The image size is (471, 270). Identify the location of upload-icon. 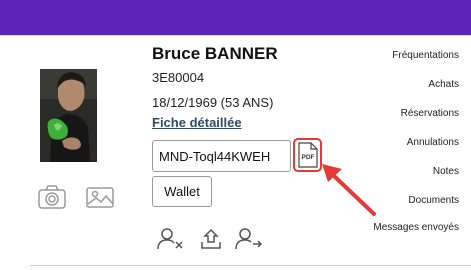
(213, 239).